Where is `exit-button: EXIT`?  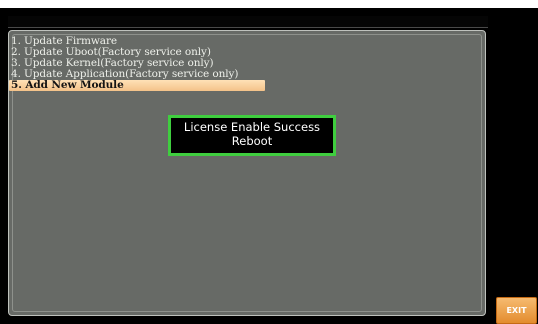
exit-button: EXIT is located at coordinates (516, 310).